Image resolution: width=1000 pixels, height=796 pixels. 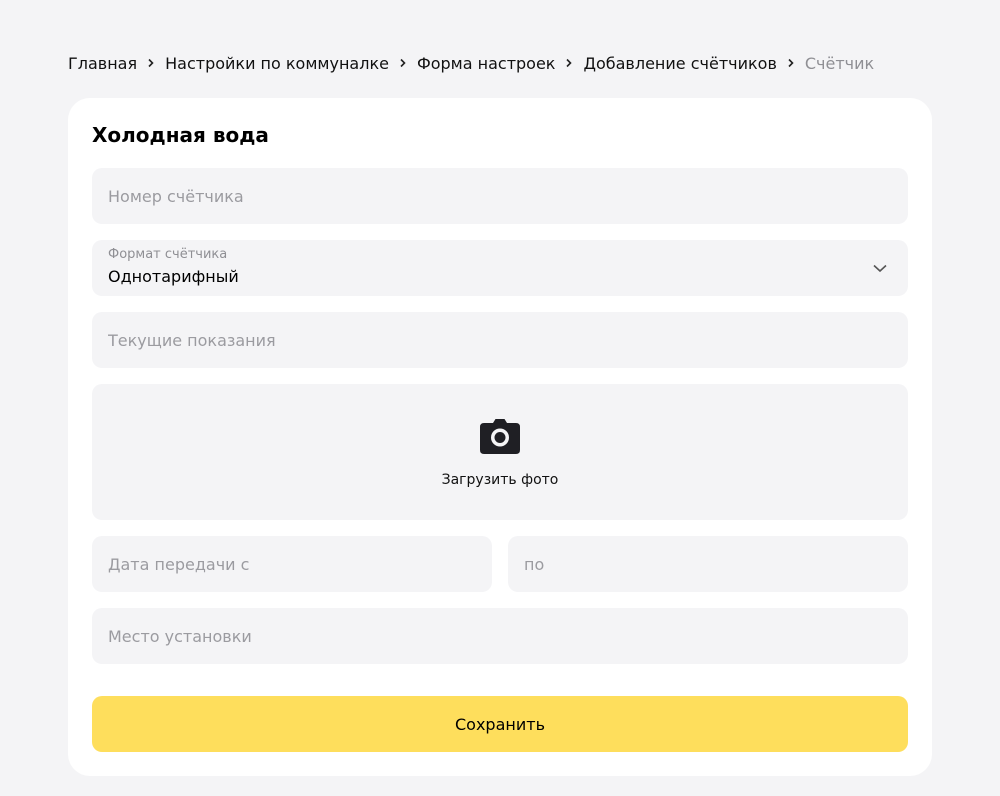 What do you see at coordinates (500, 480) in the screenshot?
I see `upload-photo-label: Загрузить фото` at bounding box center [500, 480].